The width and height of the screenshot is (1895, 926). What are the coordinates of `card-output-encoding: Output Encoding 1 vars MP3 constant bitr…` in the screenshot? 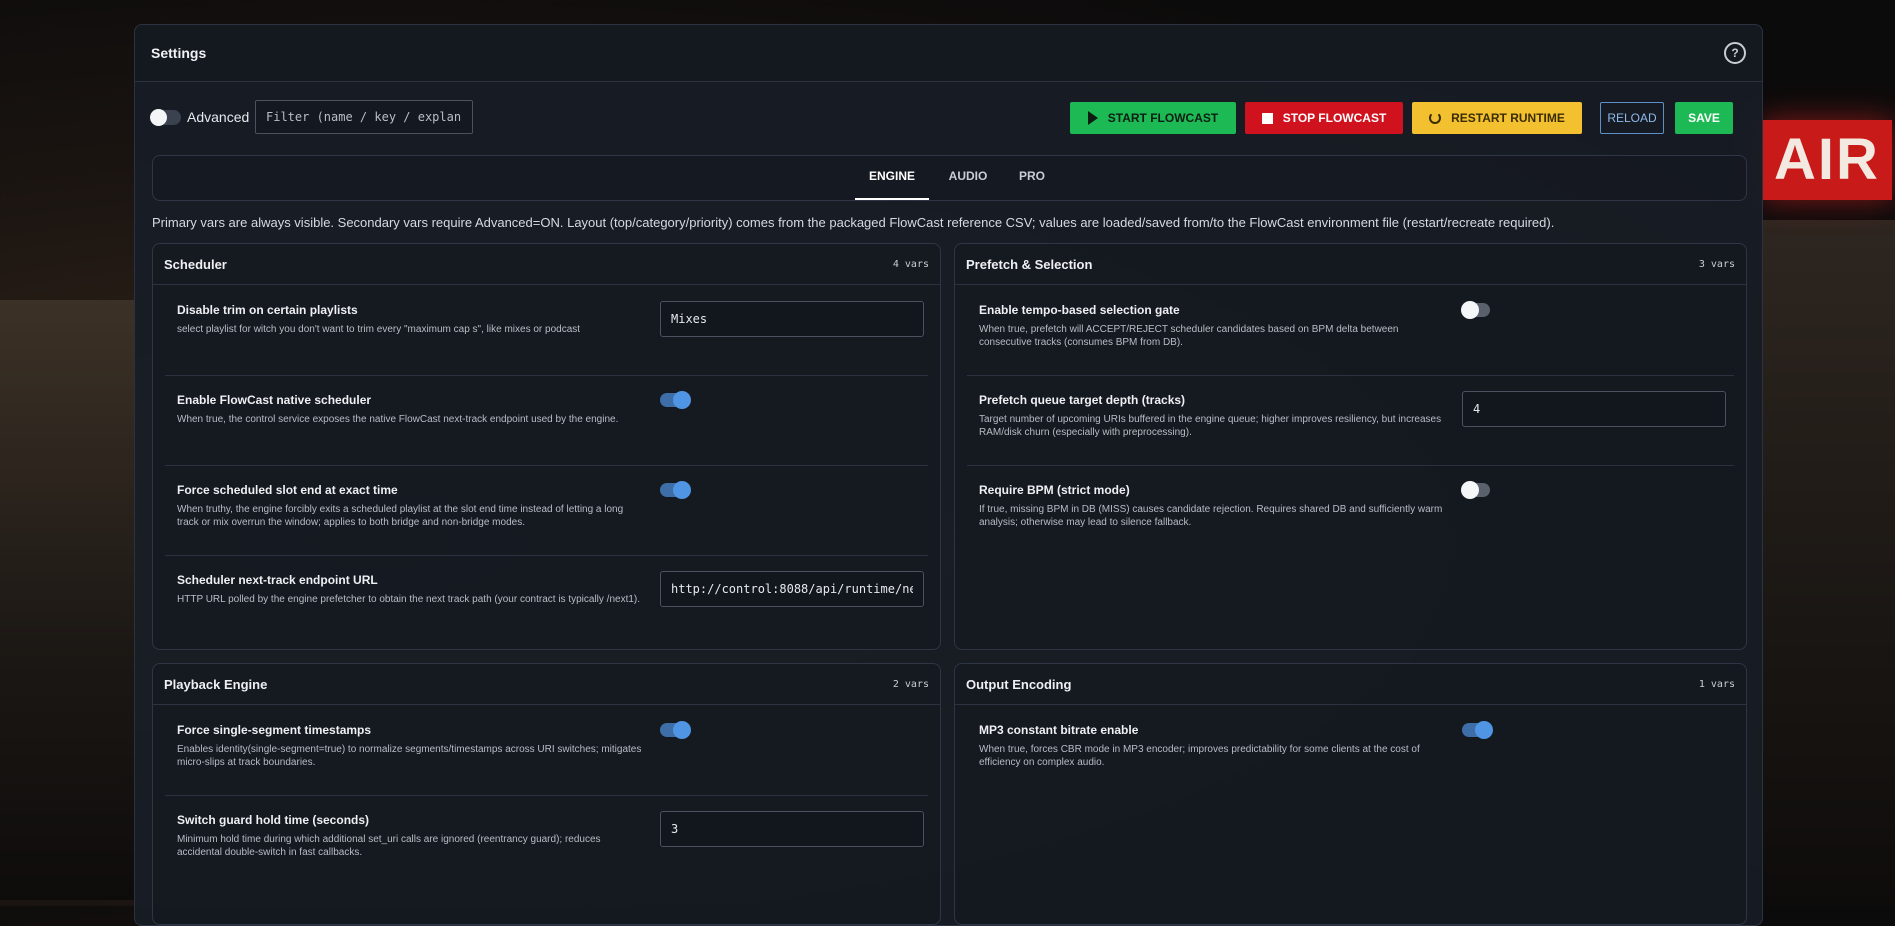 It's located at (1350, 794).